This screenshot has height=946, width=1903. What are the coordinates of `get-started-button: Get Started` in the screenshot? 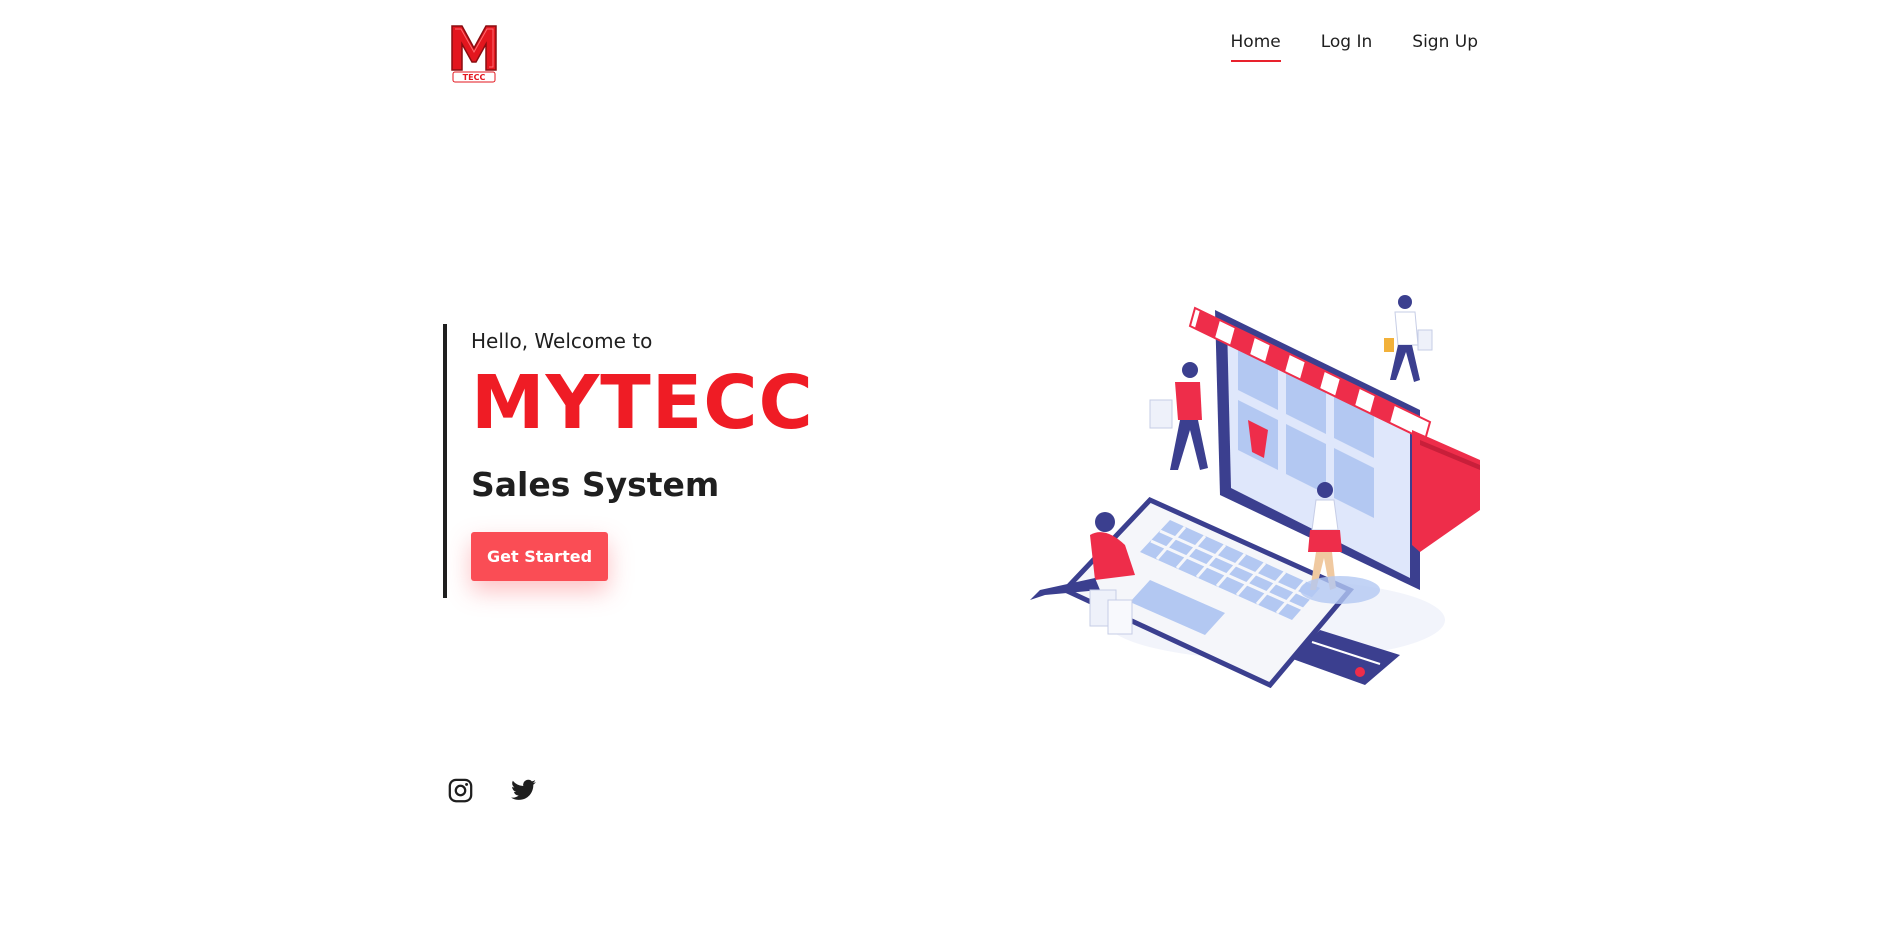 It's located at (540, 556).